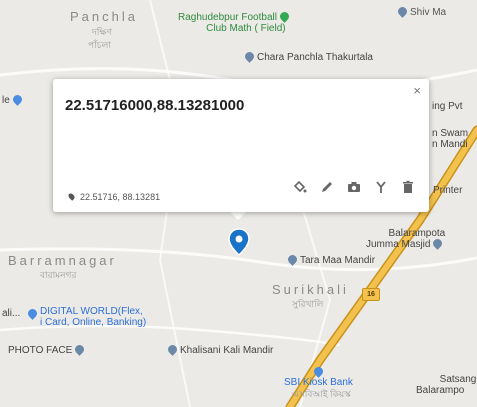  Describe the element at coordinates (47, 349) in the screenshot. I see `poi-photo-face: PHOTO FACE` at that location.